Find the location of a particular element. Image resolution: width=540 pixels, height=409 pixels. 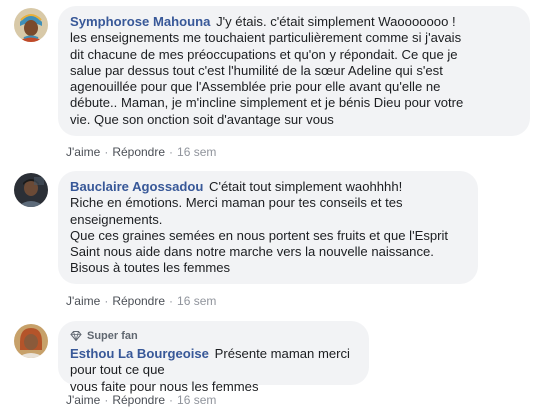

badge-row: Super fan is located at coordinates (213, 336).